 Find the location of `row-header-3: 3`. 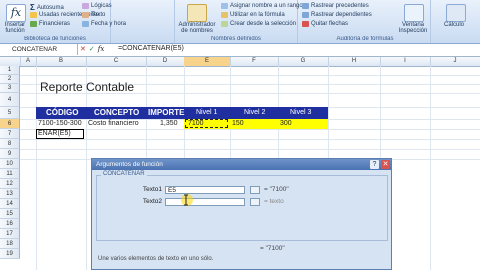

row-header-3: 3 is located at coordinates (10, 88).